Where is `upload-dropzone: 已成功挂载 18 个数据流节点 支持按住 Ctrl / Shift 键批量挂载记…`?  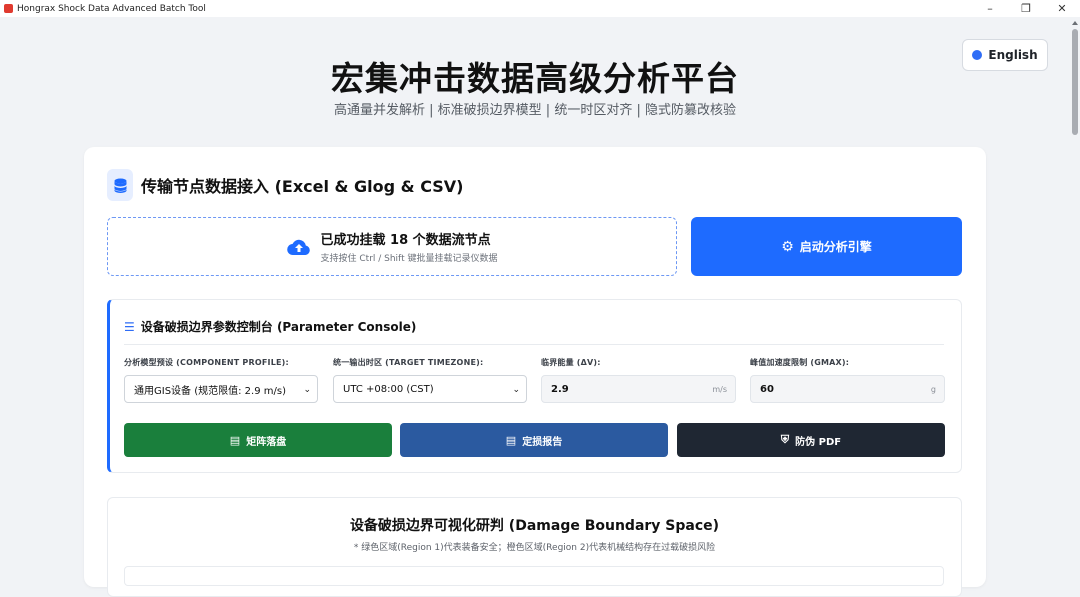
upload-dropzone: 已成功挂载 18 个数据流节点 支持按住 Ctrl / Shift 键批量挂载记… is located at coordinates (392, 246).